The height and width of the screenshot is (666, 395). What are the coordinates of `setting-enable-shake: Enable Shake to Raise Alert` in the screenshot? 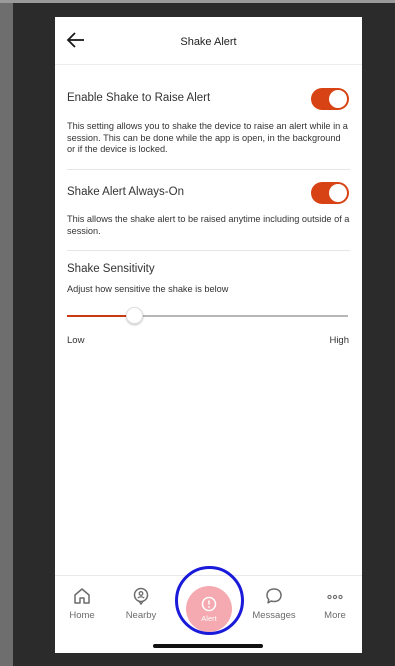 It's located at (208, 98).